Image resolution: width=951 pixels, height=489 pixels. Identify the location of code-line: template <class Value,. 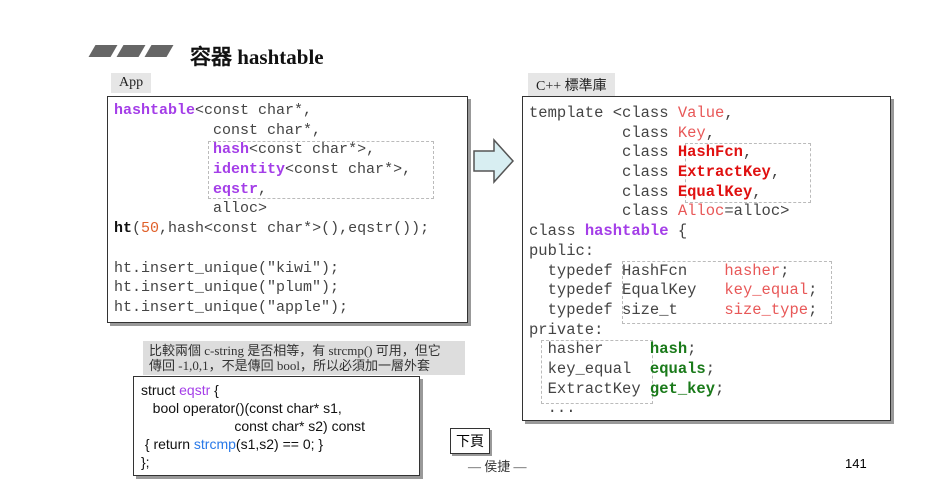
(673, 114).